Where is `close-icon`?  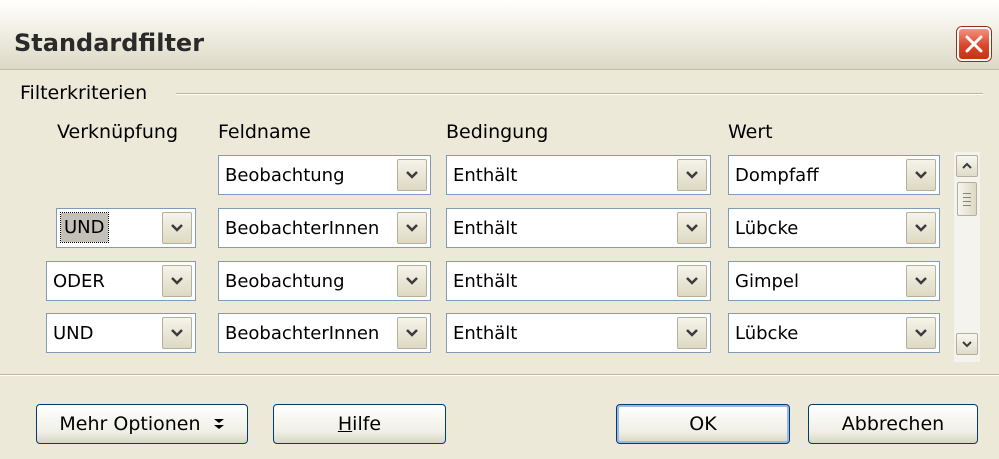
close-icon is located at coordinates (974, 44).